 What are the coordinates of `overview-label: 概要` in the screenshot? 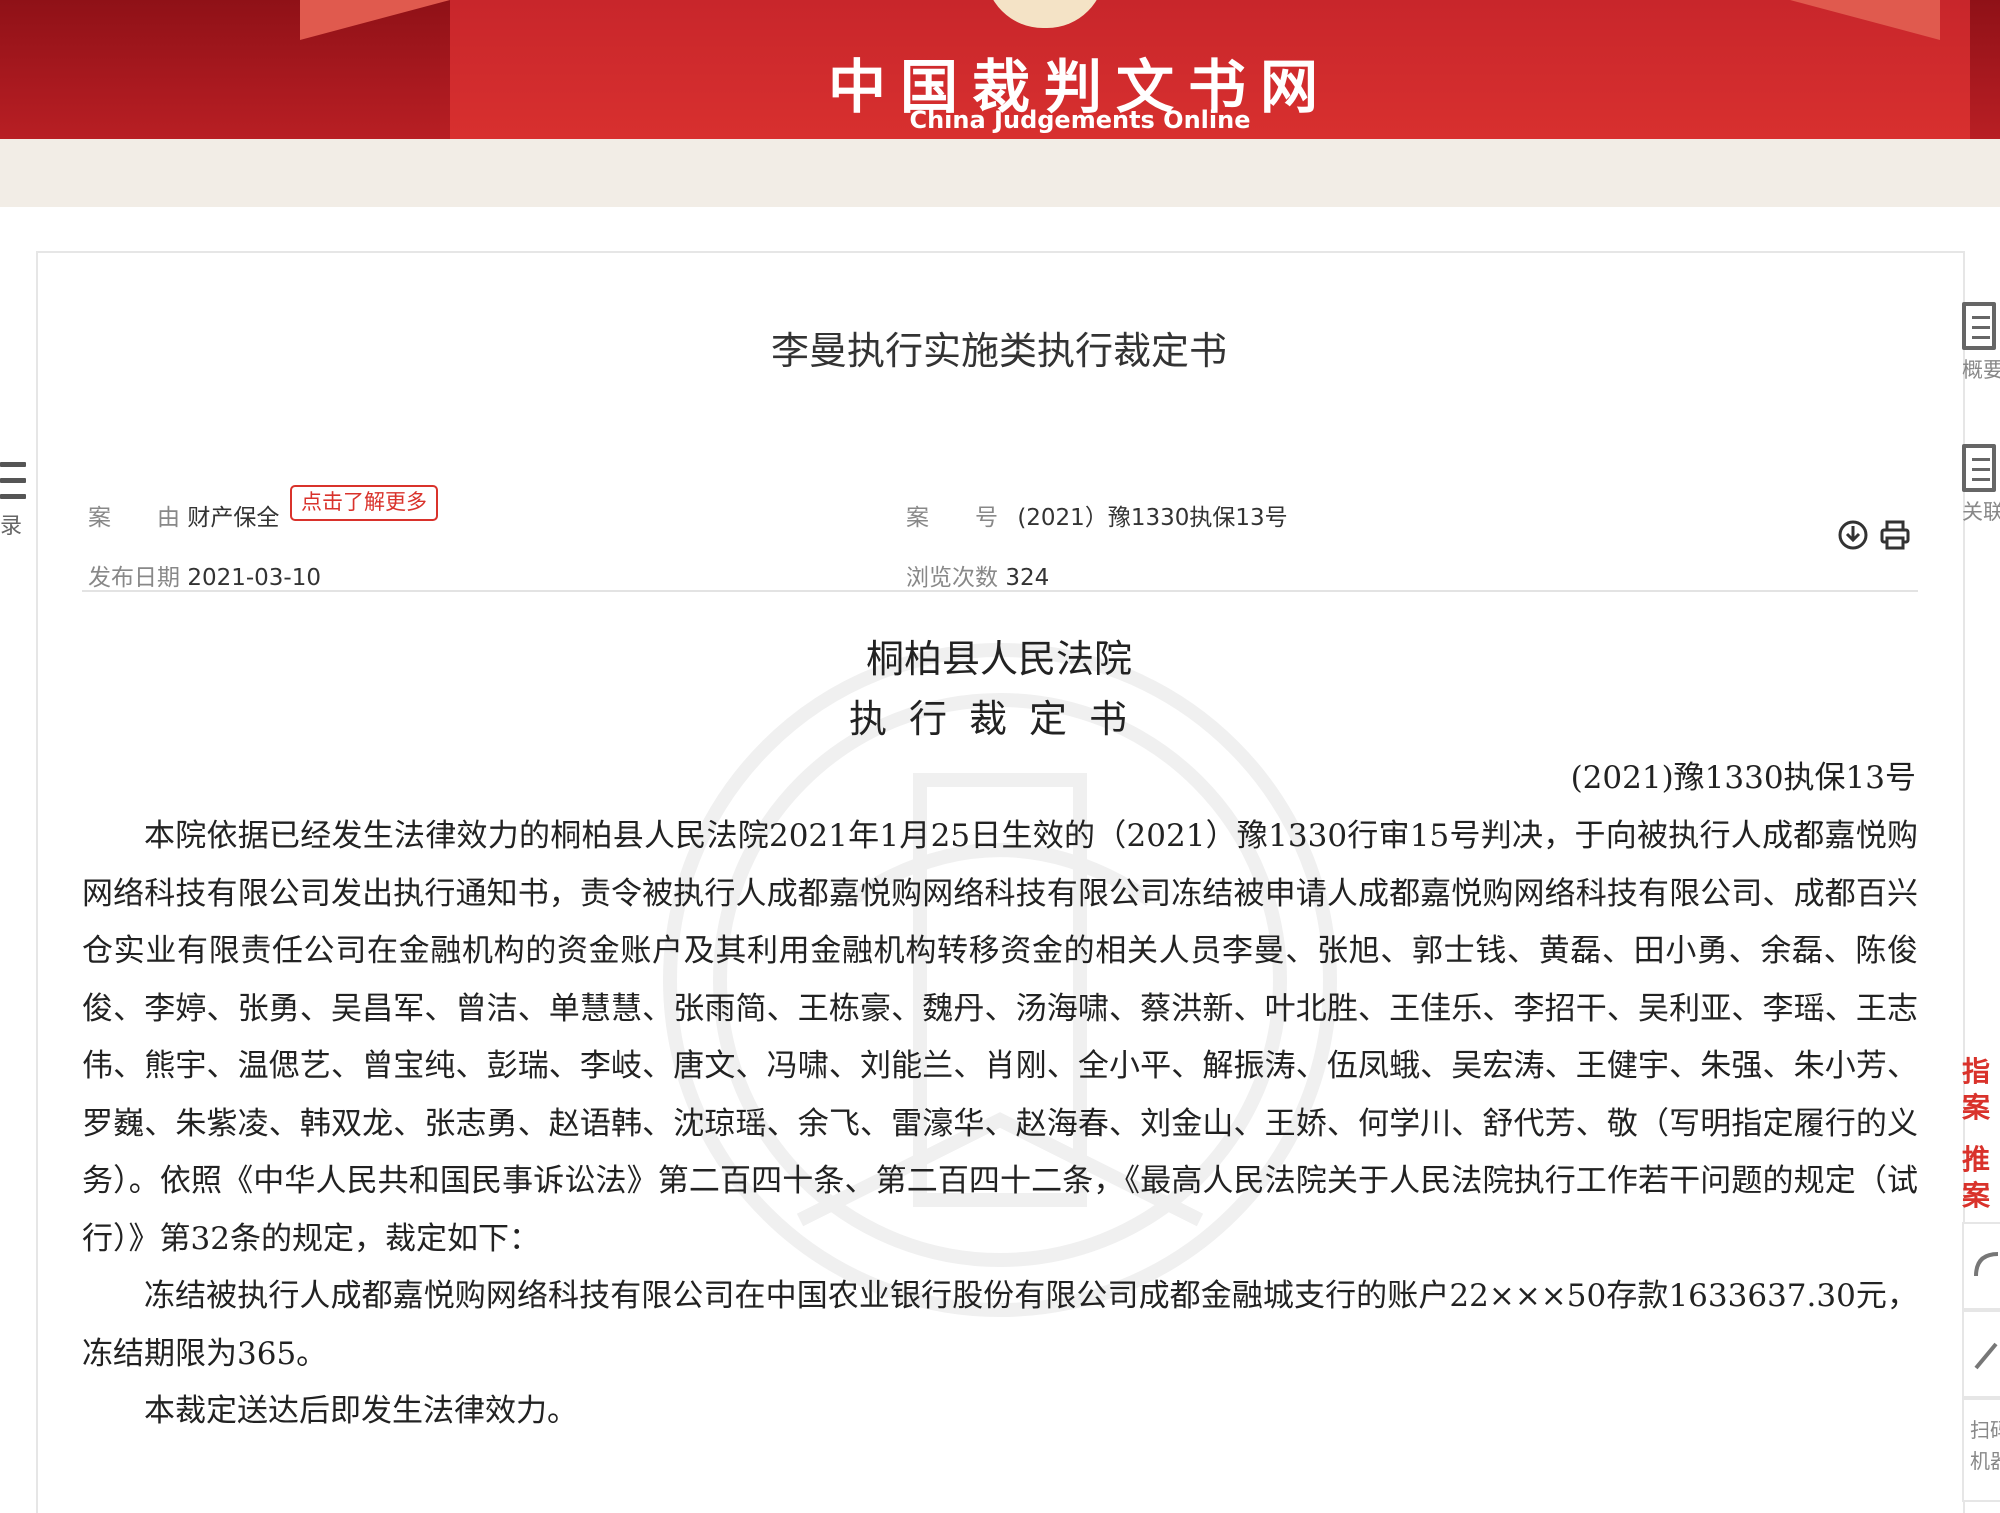 It's located at (1981, 370).